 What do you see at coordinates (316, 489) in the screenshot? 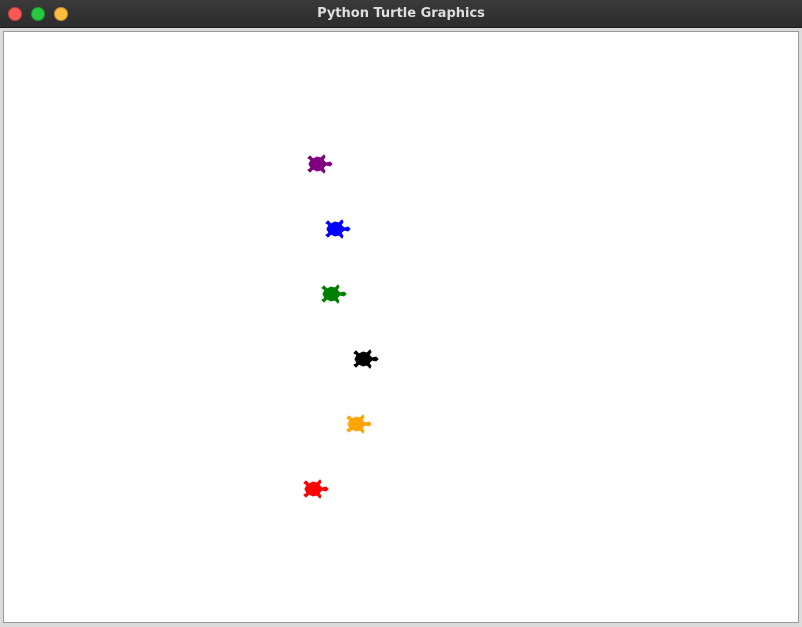
I see `turtle-red-icon` at bounding box center [316, 489].